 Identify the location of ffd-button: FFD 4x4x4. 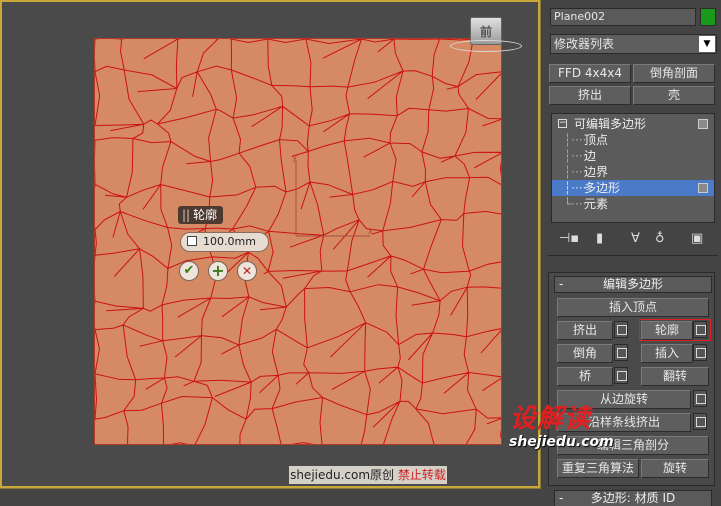
(590, 73).